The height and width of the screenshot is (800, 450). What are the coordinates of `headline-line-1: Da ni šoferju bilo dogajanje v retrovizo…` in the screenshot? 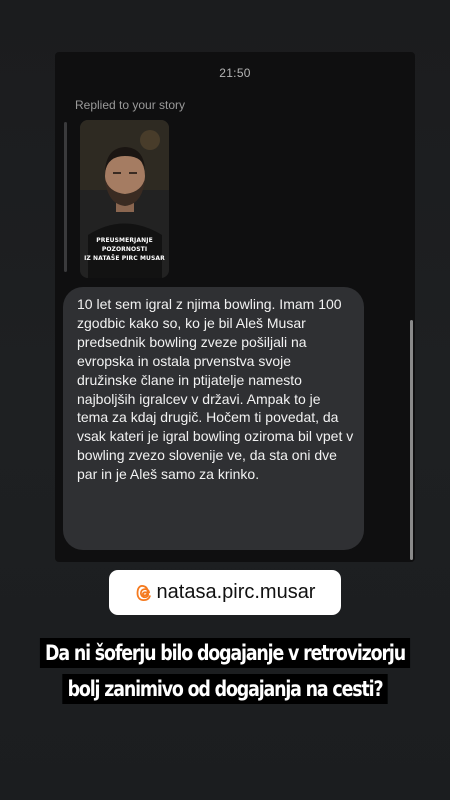 It's located at (225, 653).